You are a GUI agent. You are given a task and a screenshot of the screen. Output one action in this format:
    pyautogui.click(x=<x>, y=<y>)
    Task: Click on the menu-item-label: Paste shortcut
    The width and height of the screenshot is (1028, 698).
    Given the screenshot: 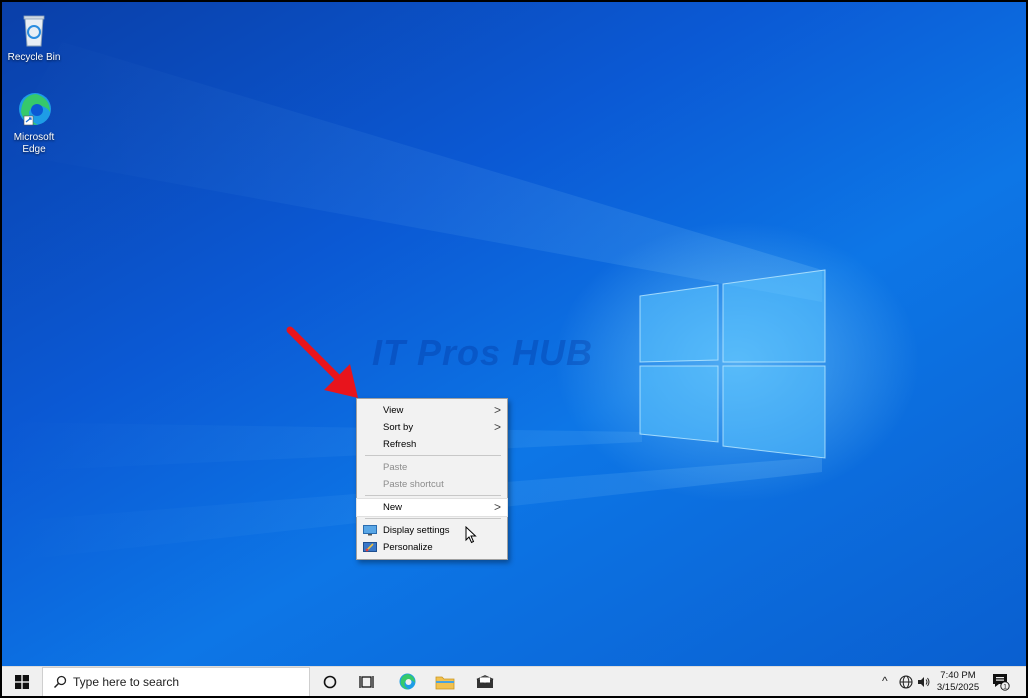 What is the action you would take?
    pyautogui.click(x=413, y=484)
    